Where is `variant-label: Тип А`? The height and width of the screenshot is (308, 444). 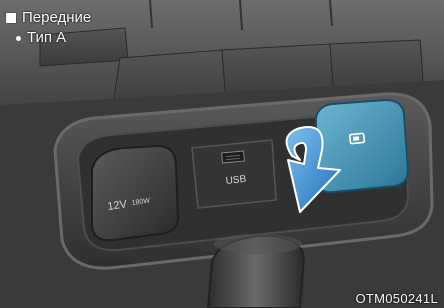
variant-label: Тип А is located at coordinates (47, 37).